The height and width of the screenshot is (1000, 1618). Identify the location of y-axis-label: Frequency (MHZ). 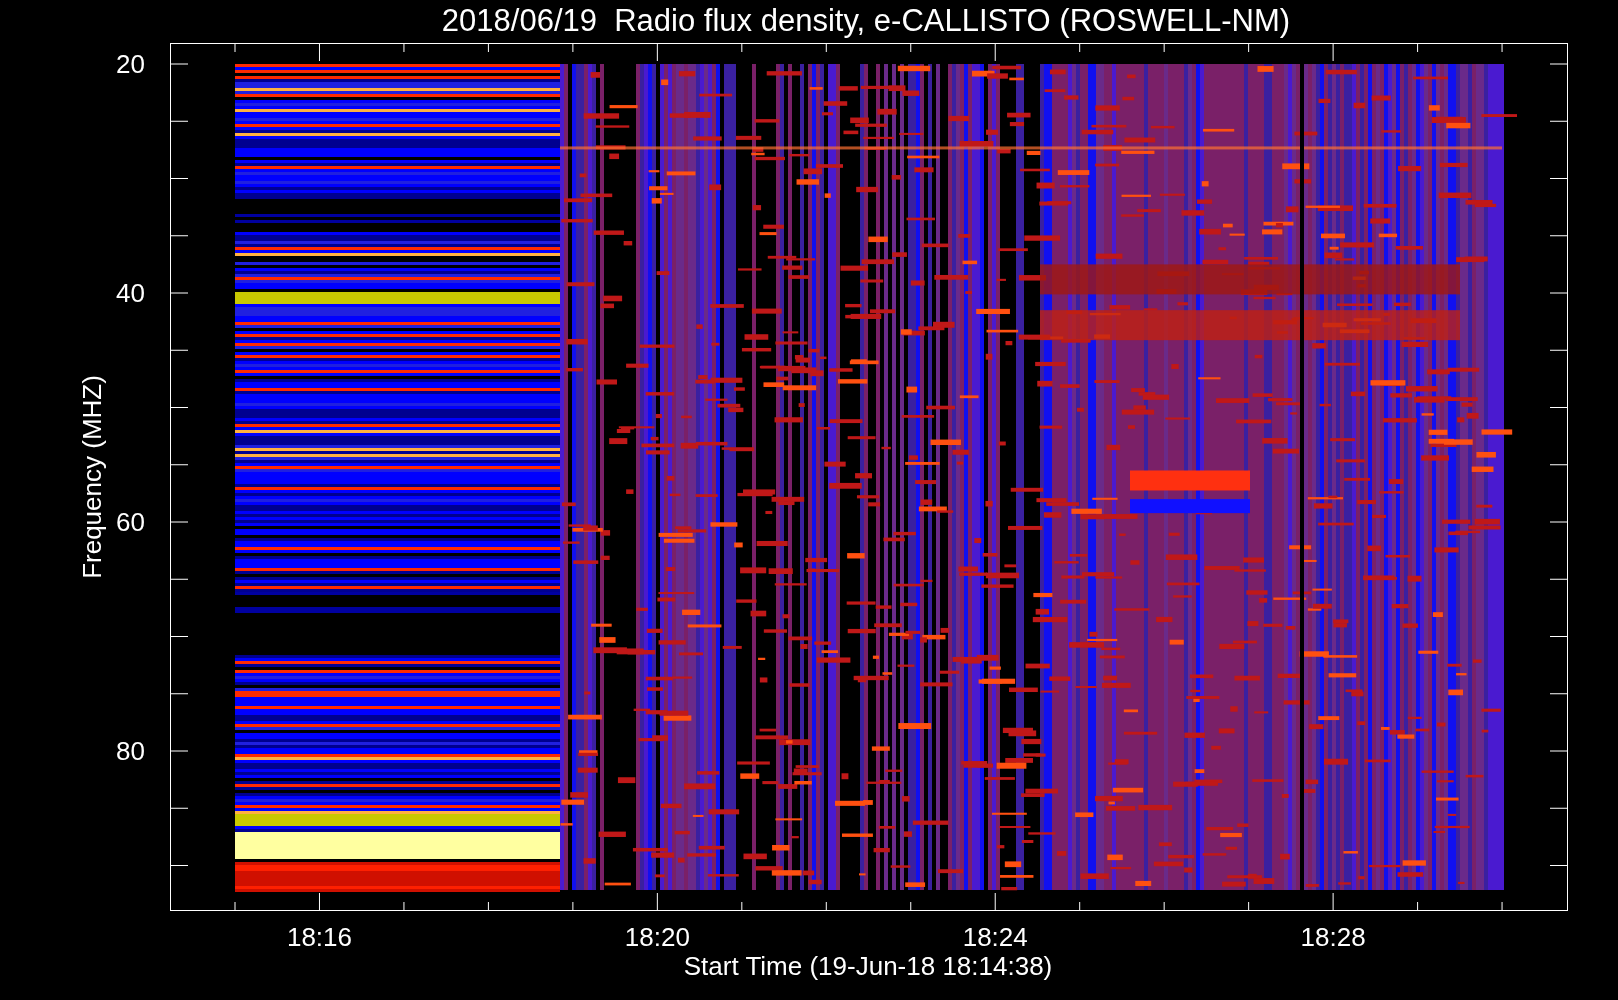
(92, 477).